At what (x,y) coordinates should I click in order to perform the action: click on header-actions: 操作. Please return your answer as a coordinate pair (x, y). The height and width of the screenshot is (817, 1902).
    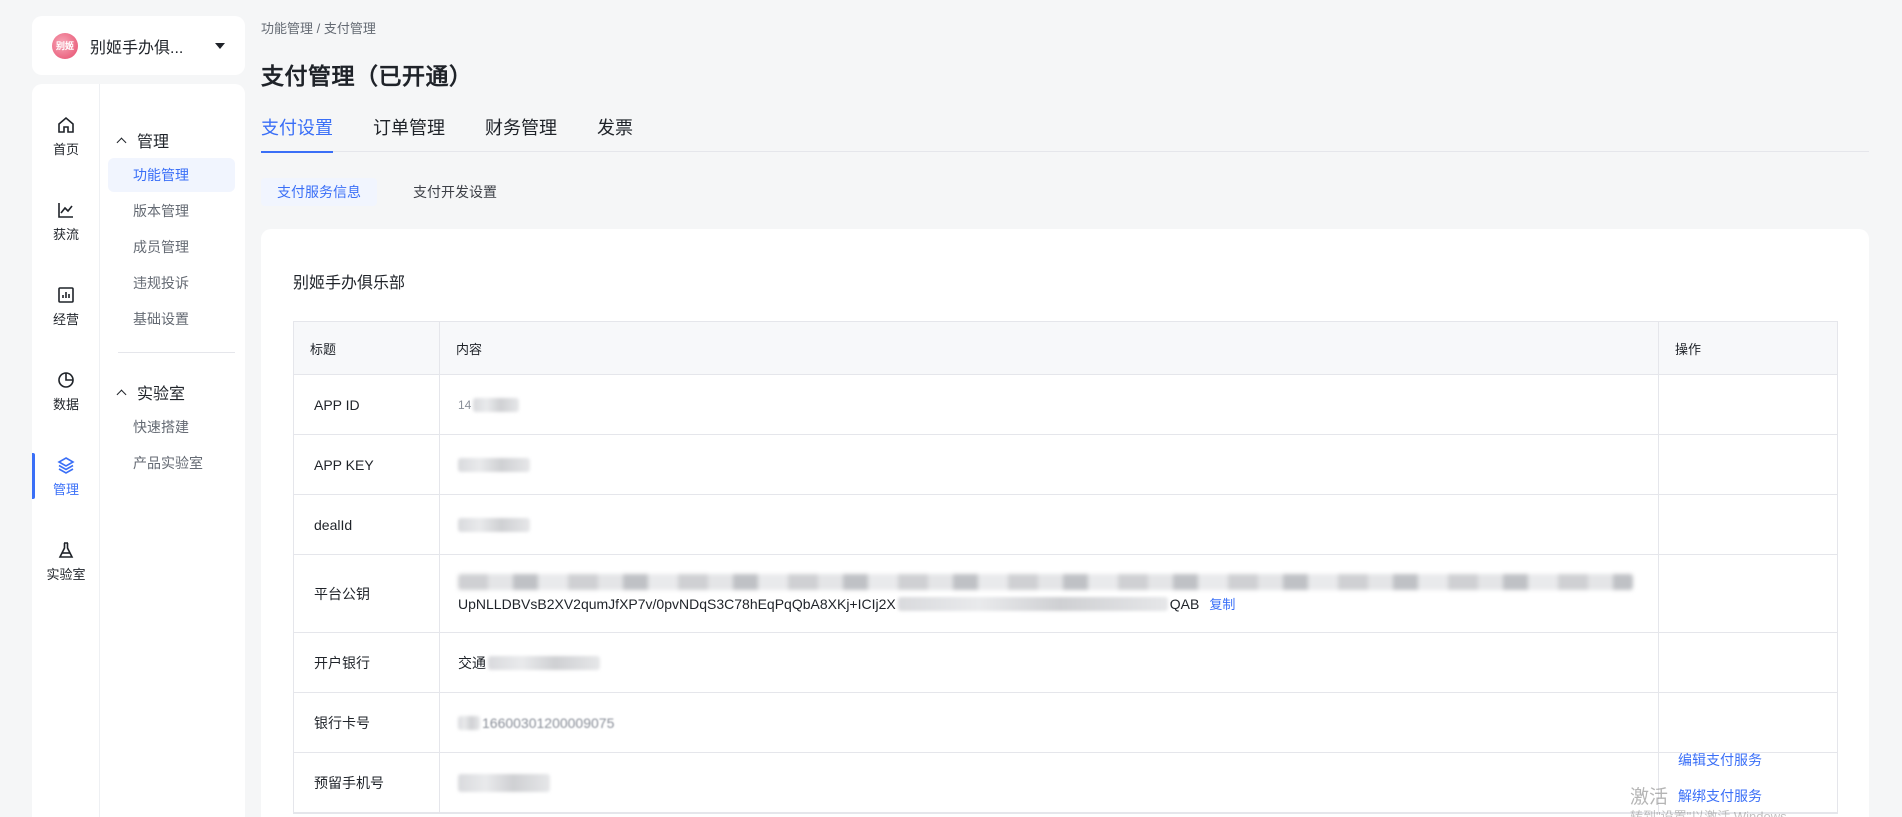
    Looking at the image, I should click on (1688, 349).